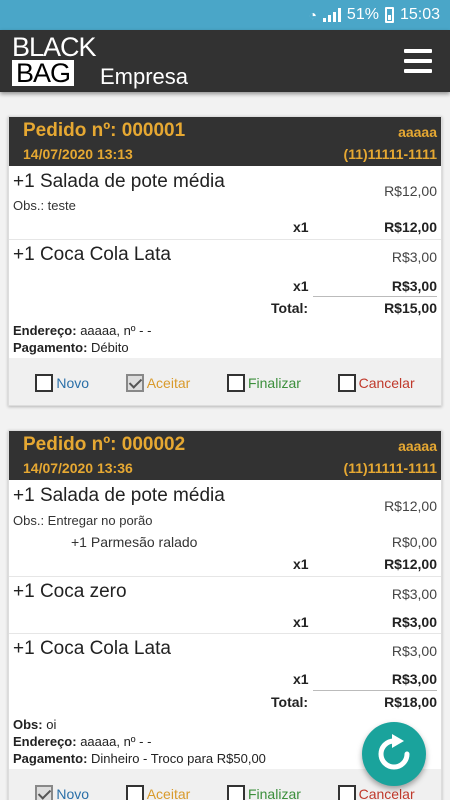  What do you see at coordinates (419, 14) in the screenshot?
I see `clock: 15:03` at bounding box center [419, 14].